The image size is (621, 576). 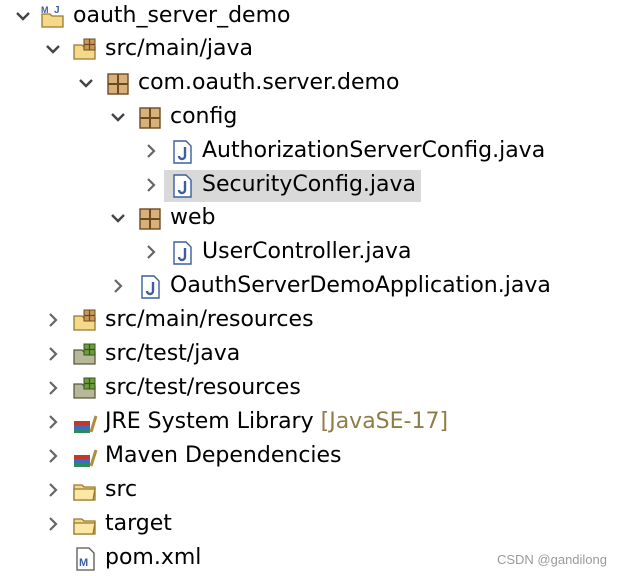 I want to click on tree-item-label: web, so click(x=193, y=217).